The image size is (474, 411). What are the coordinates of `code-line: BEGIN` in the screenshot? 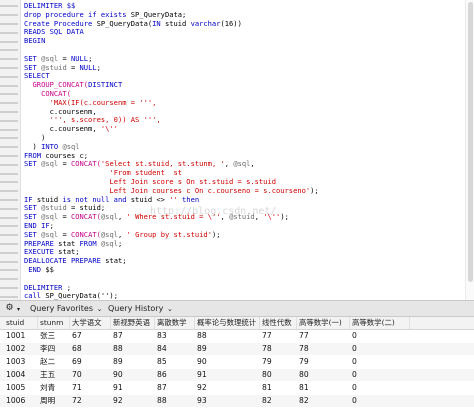 It's located at (244, 41).